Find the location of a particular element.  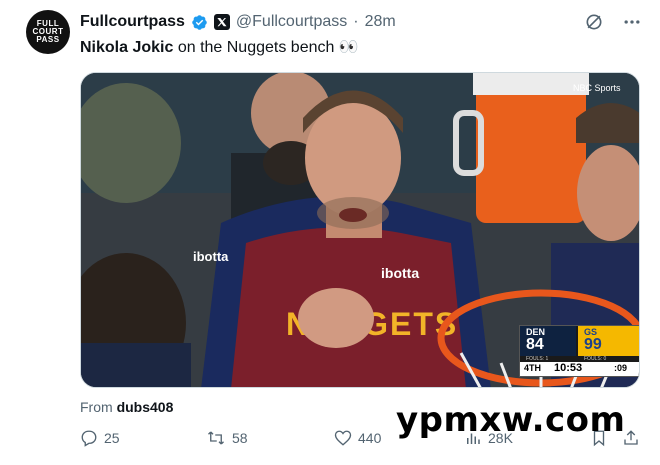

game-clock: 10:53 is located at coordinates (568, 368).